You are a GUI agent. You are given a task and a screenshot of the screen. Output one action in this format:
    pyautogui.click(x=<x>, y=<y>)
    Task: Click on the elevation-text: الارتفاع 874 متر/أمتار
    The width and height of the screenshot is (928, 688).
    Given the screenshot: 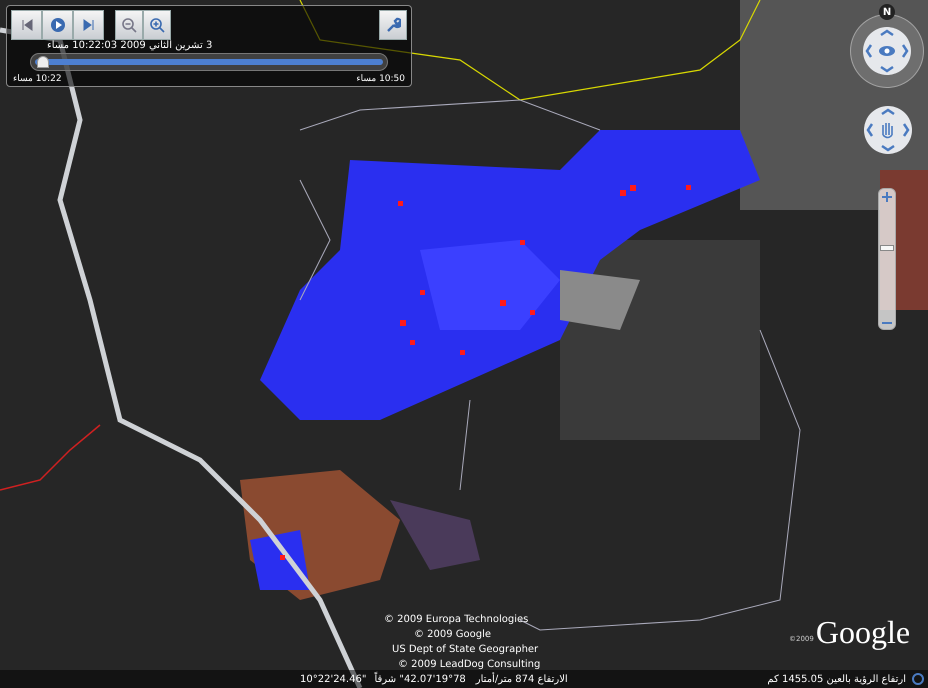 What is the action you would take?
    pyautogui.click(x=522, y=679)
    